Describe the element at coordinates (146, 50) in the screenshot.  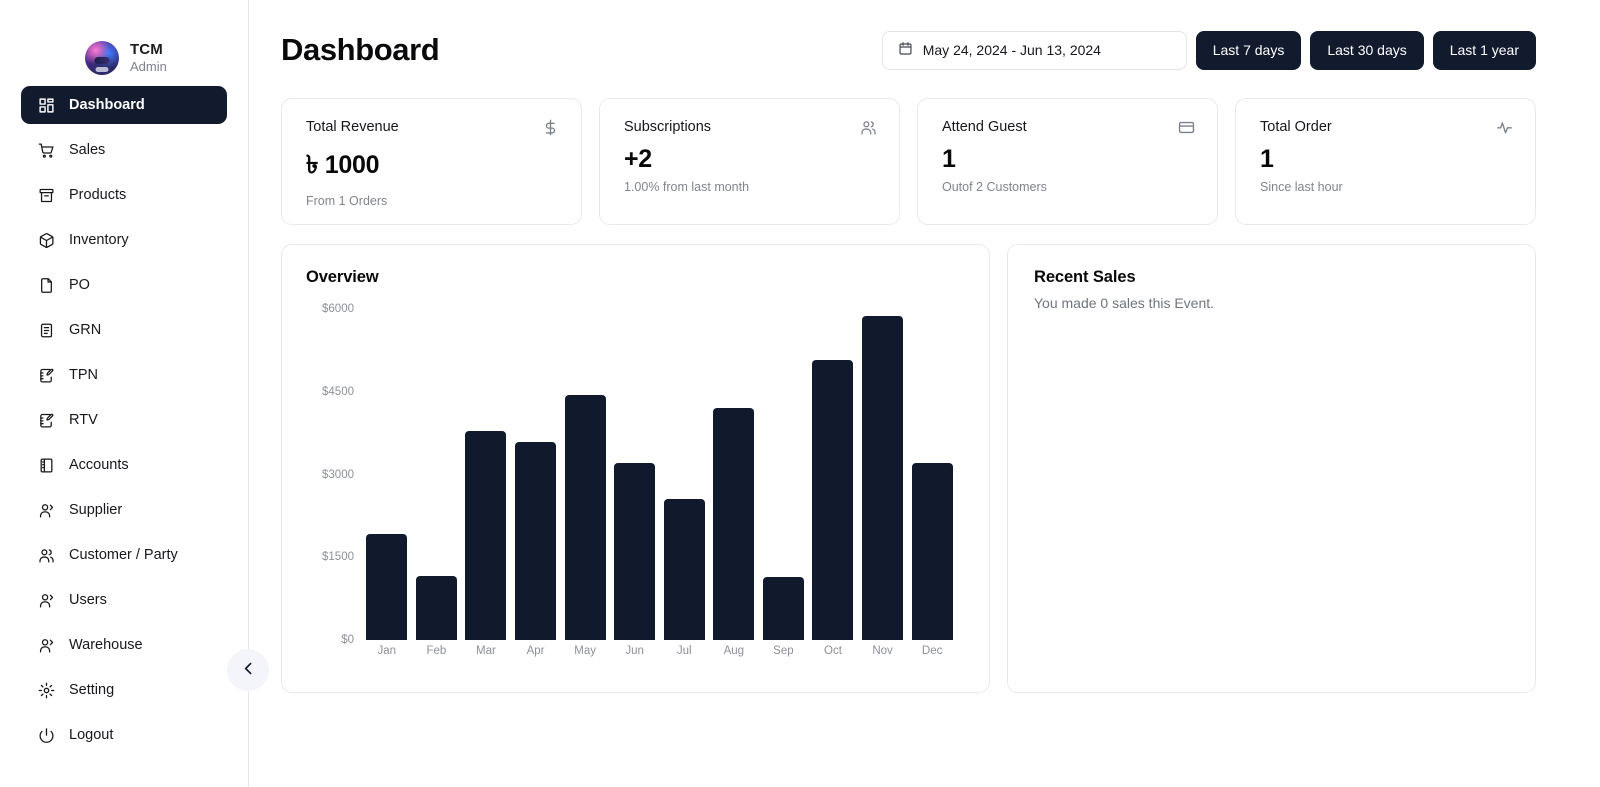
I see `brand-name: TCM` at that location.